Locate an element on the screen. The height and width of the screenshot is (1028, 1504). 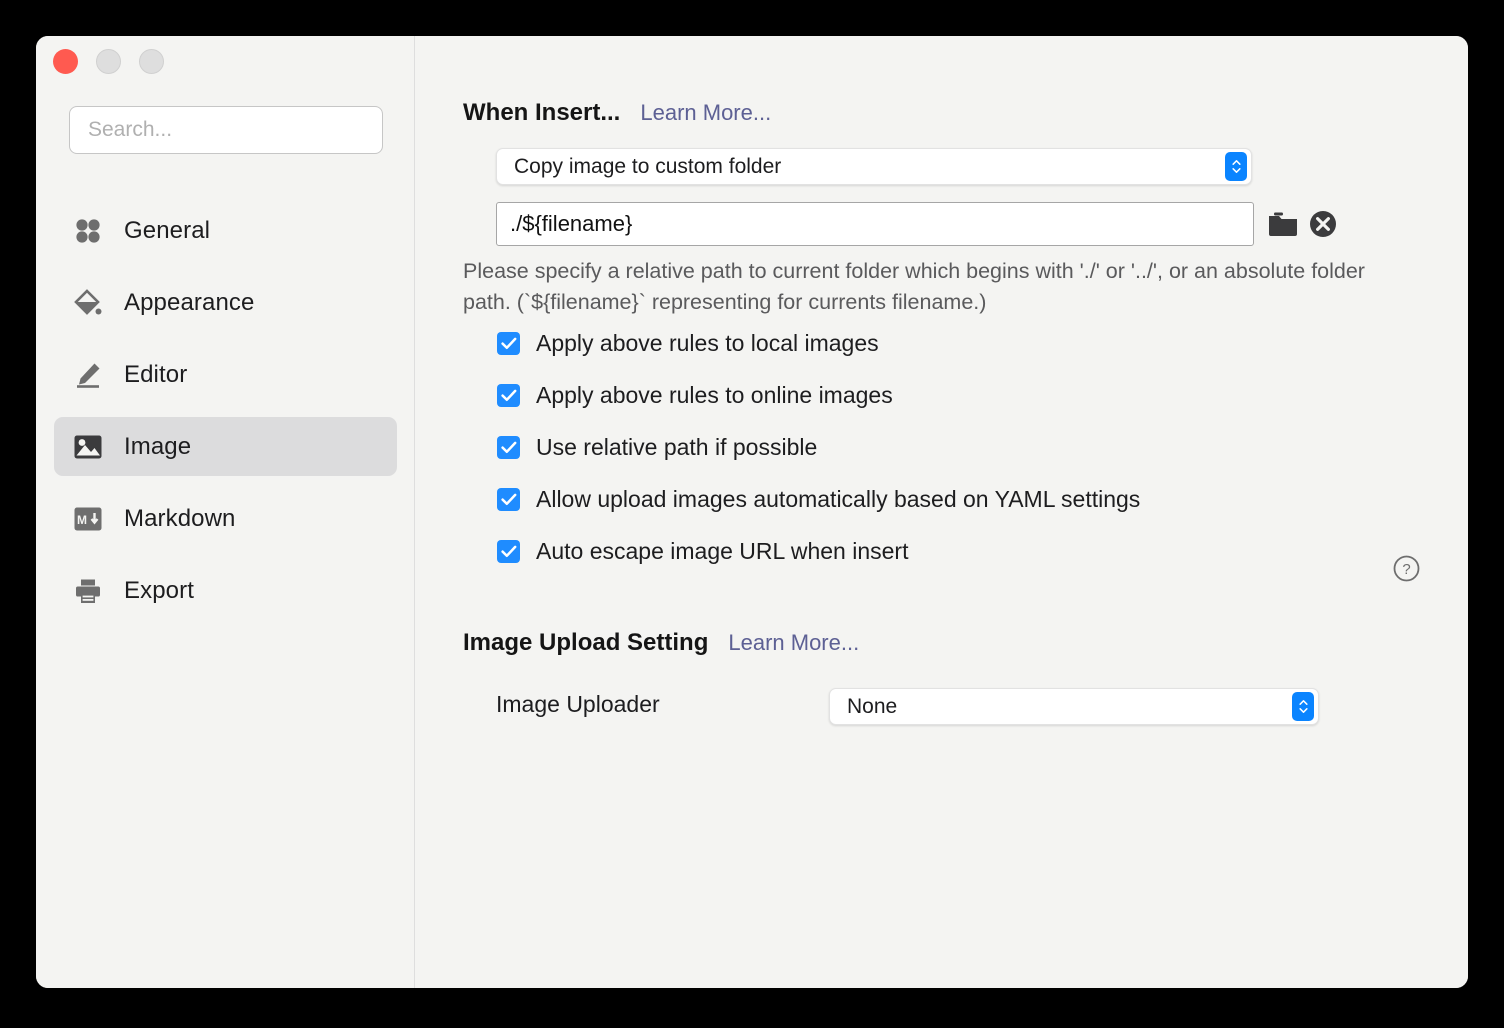
grid-dots-icon is located at coordinates (88, 231).